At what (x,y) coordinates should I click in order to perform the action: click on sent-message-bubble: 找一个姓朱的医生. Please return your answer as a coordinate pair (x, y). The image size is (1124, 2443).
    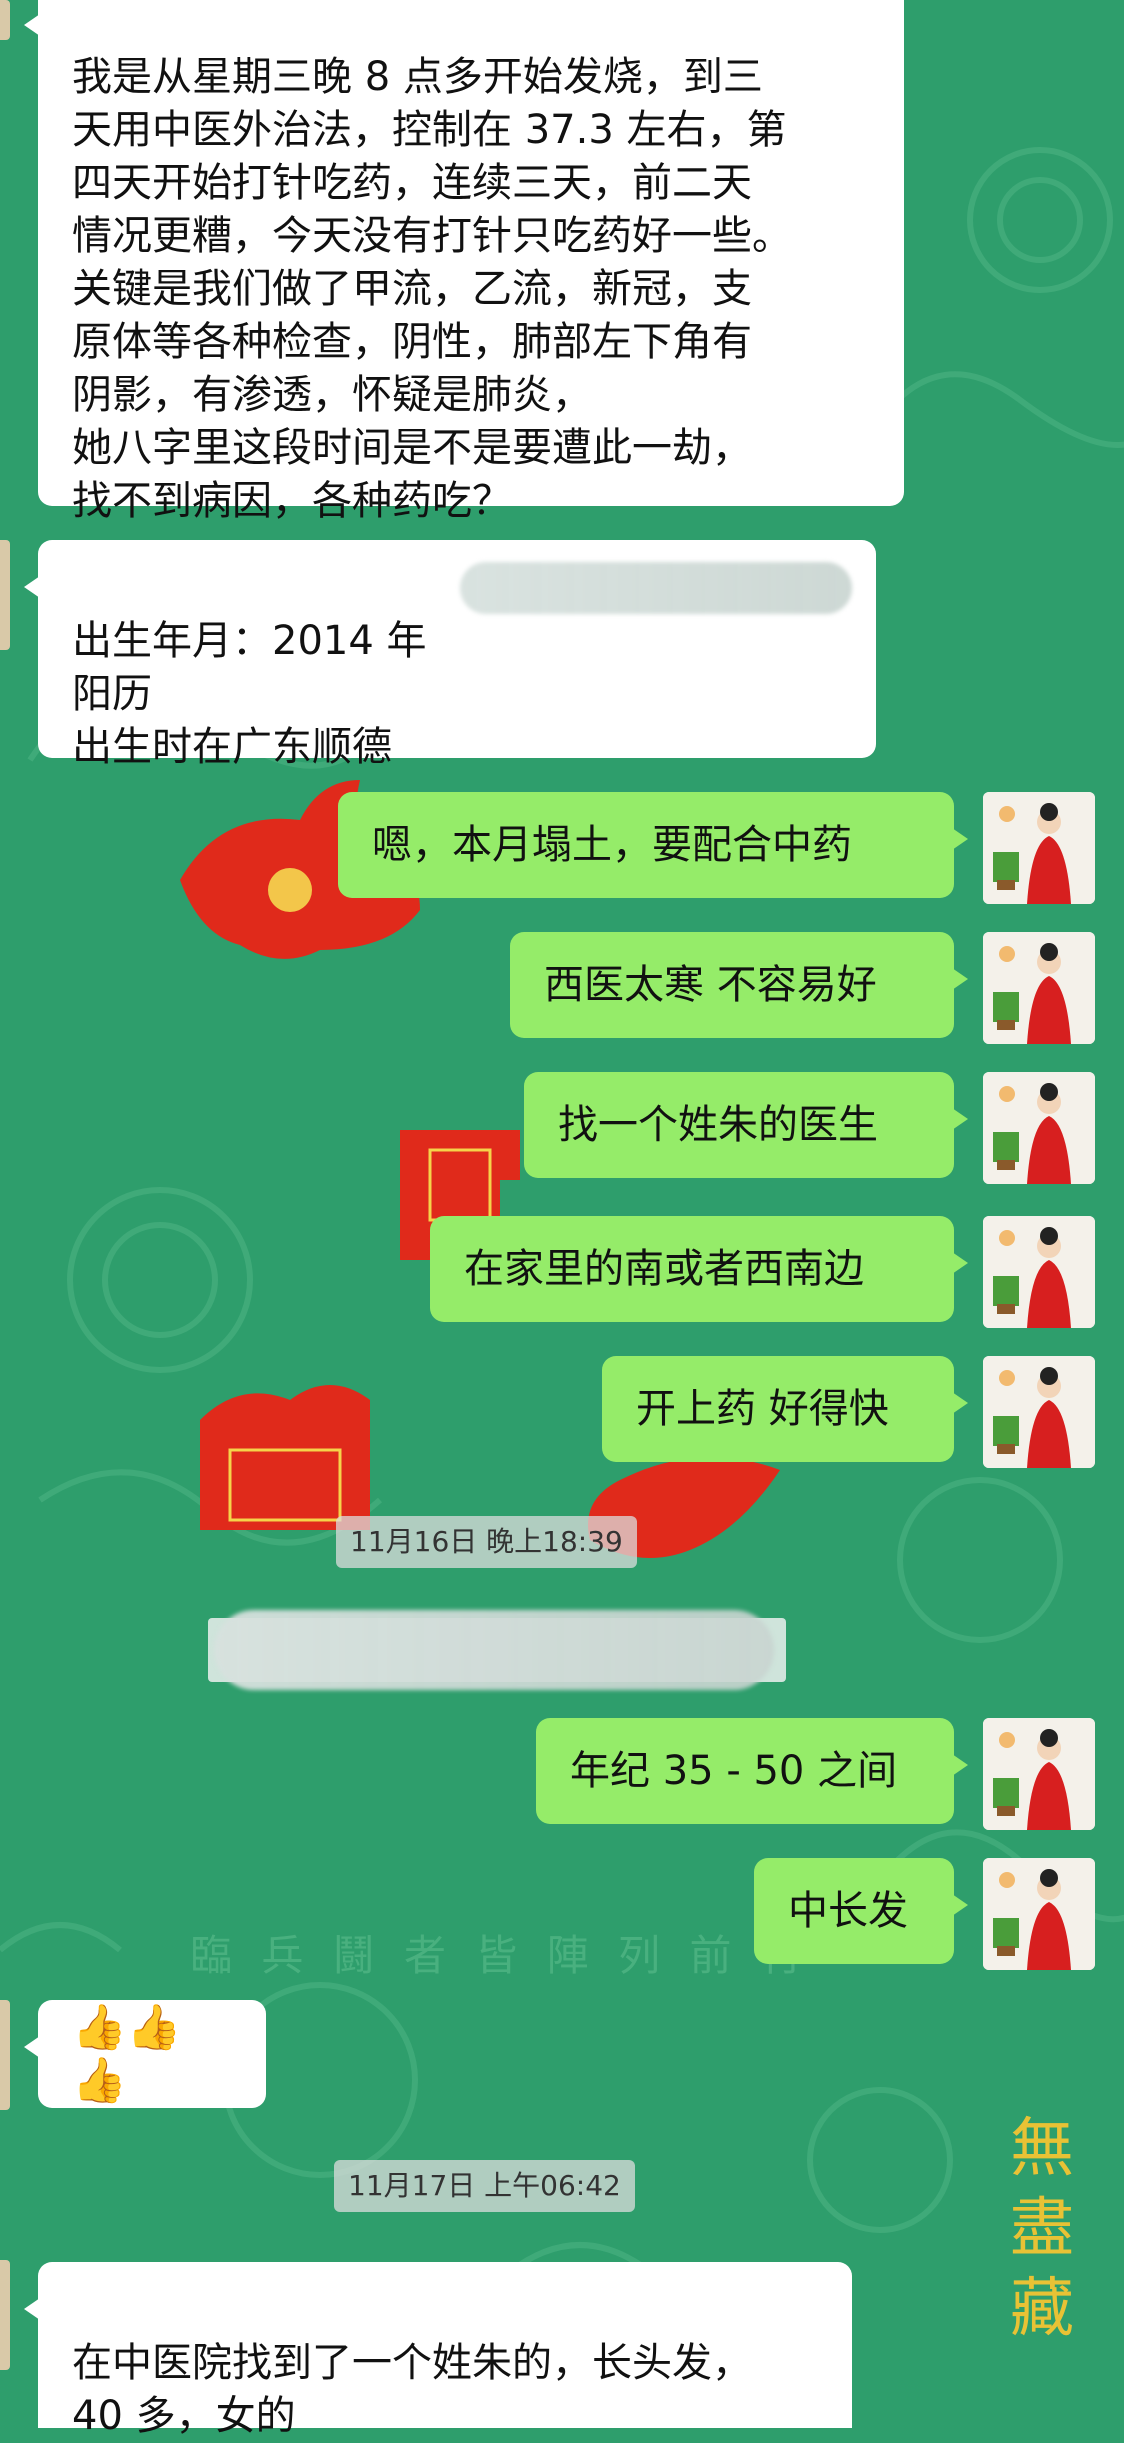
    Looking at the image, I should click on (746, 1125).